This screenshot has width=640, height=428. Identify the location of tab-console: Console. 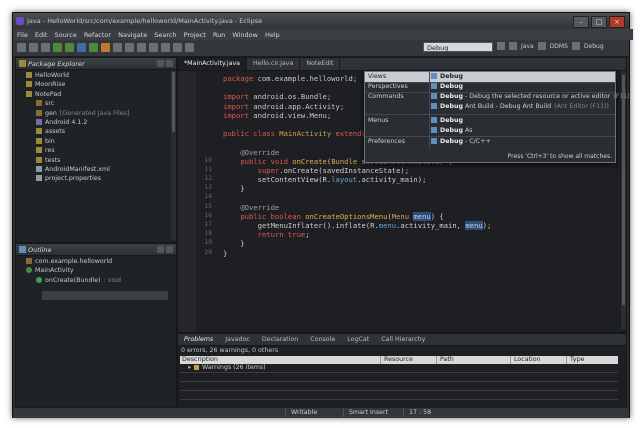
(322, 339).